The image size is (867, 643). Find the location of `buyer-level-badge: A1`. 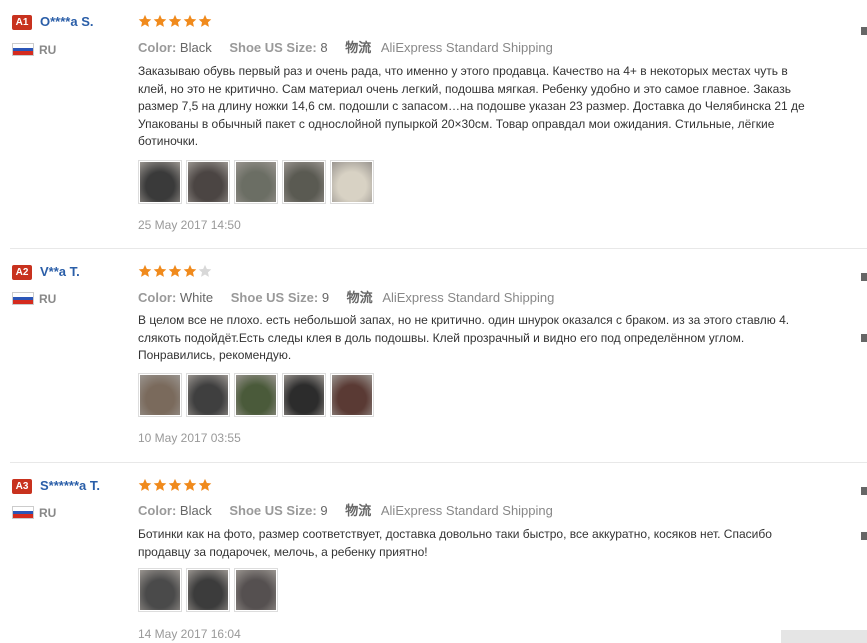

buyer-level-badge: A1 is located at coordinates (22, 22).